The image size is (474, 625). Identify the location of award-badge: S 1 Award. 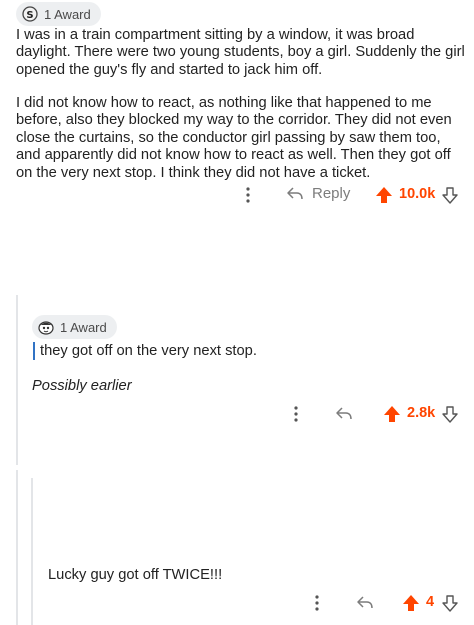
(58, 14).